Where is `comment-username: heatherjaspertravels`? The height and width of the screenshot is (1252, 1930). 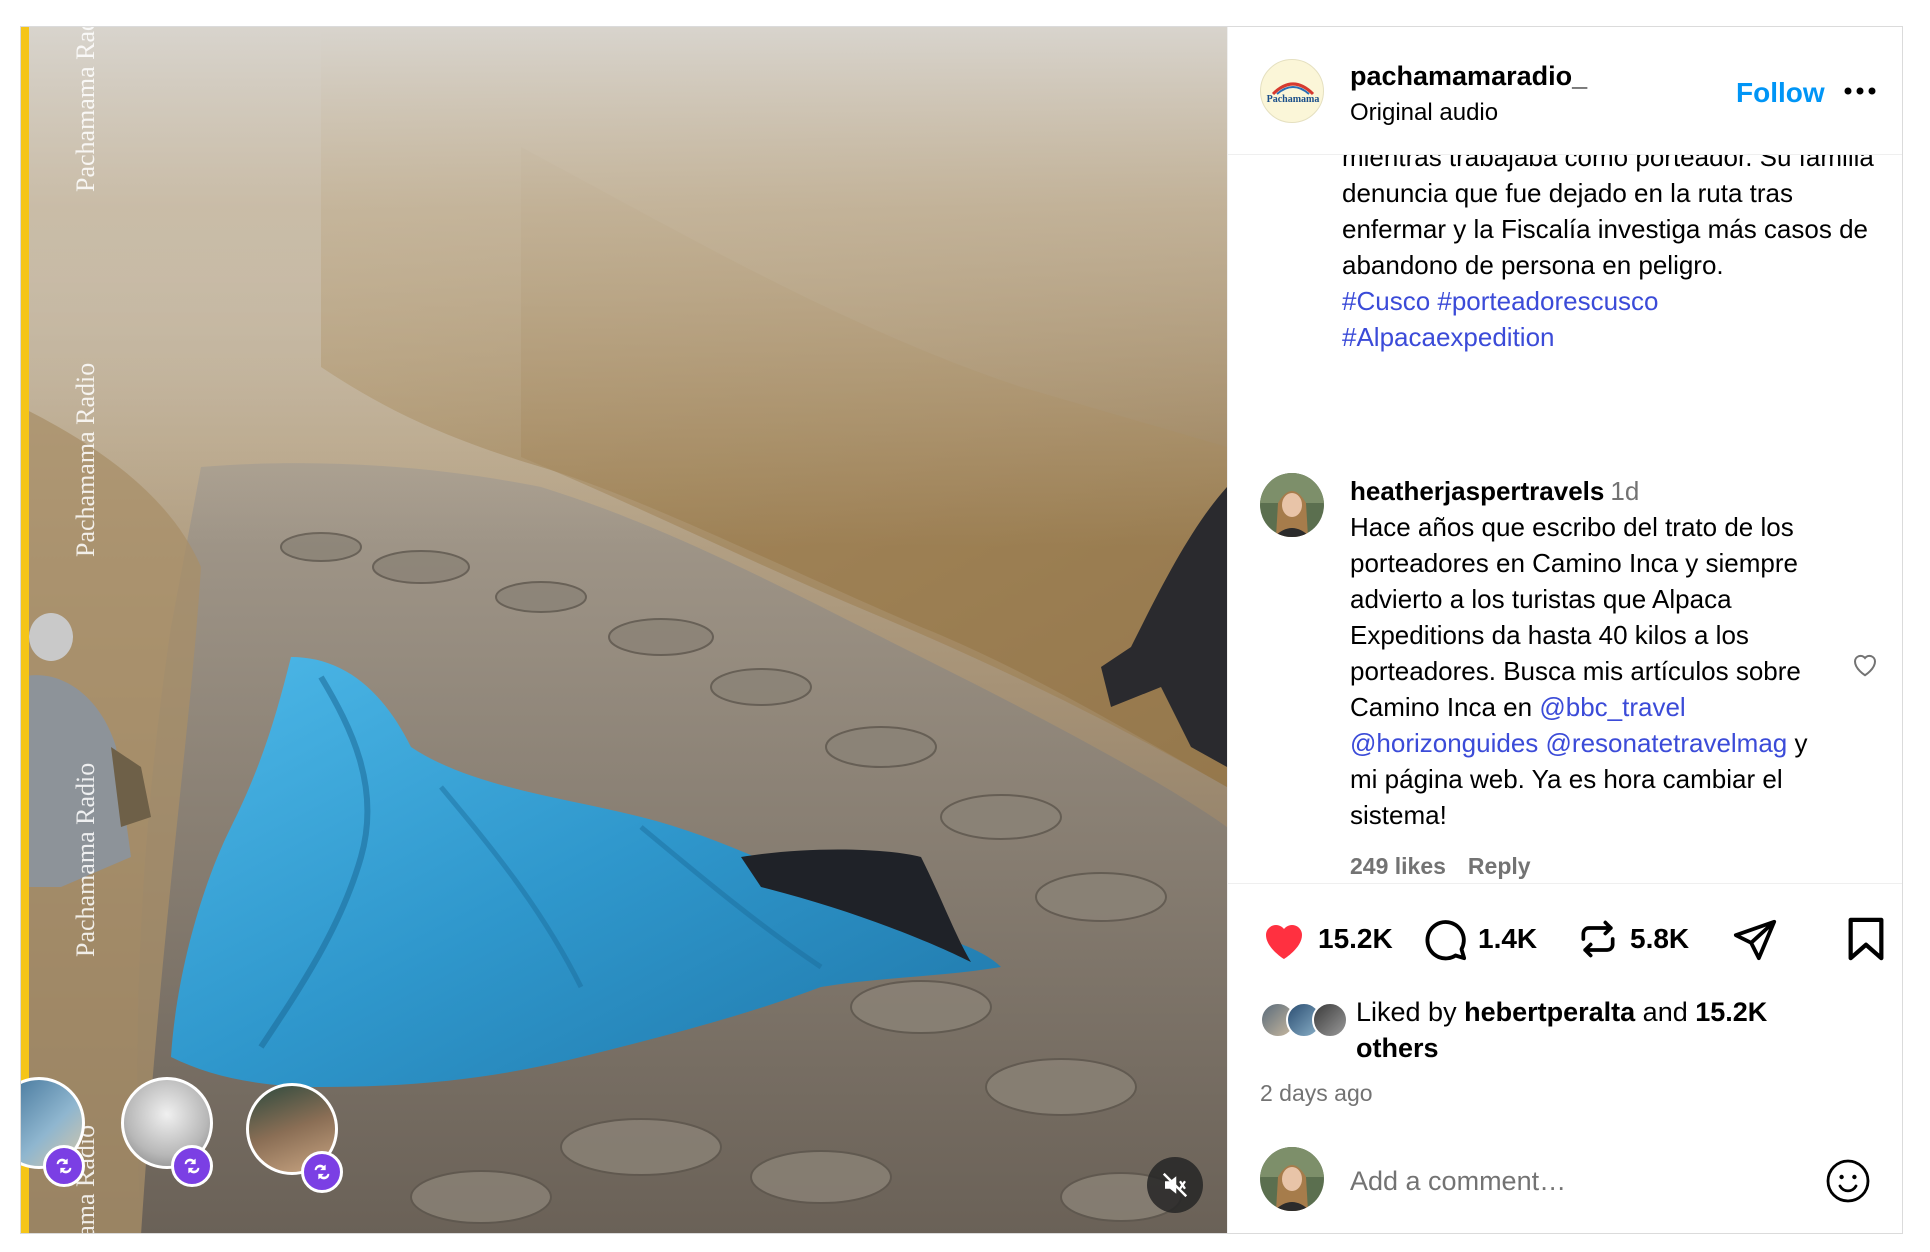
comment-username: heatherjaspertravels is located at coordinates (1477, 491).